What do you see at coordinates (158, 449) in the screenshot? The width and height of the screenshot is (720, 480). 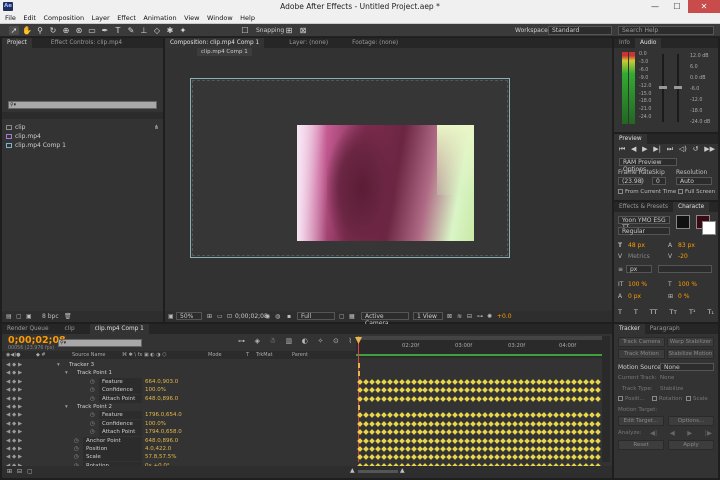 I see `property-value: 4.0,422.0` at bounding box center [158, 449].